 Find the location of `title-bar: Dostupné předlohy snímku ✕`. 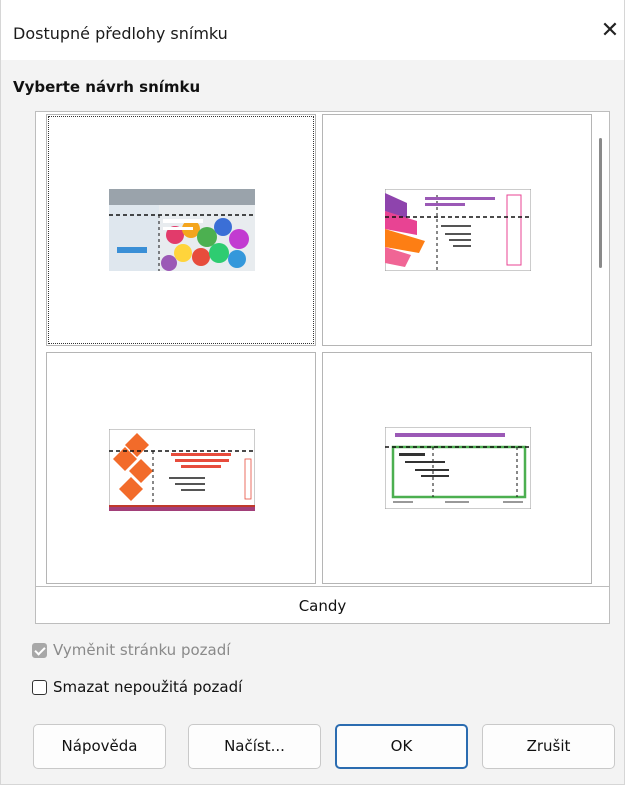

title-bar: Dostupné předlohy snímku ✕ is located at coordinates (312, 30).